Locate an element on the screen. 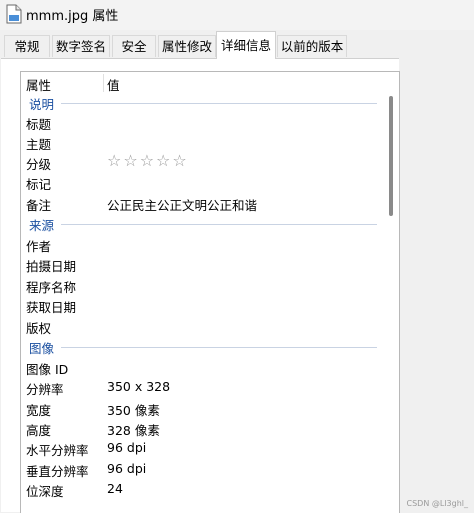 This screenshot has width=474, height=513. tab-details: 详细信息 is located at coordinates (246, 45).